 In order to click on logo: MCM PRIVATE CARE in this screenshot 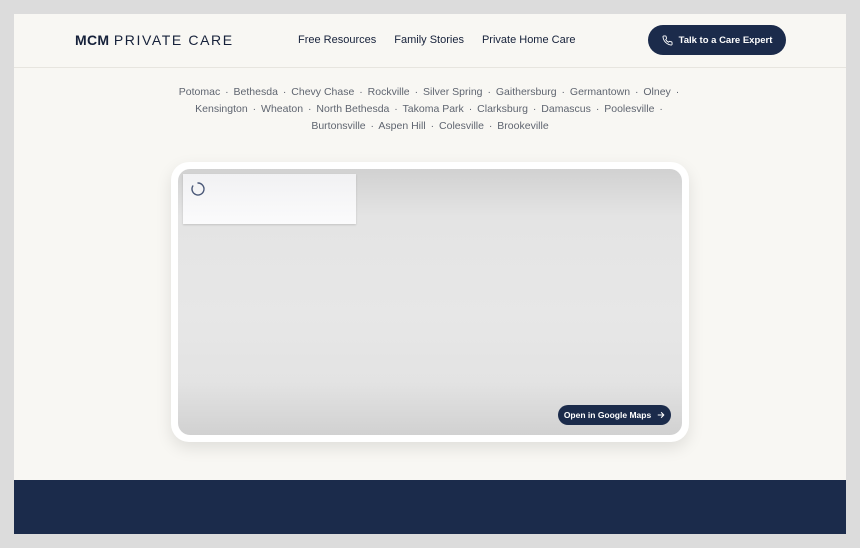, I will do `click(154, 40)`.